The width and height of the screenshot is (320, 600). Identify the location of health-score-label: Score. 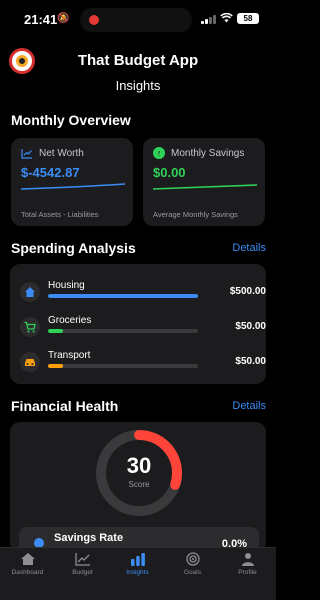
(139, 484).